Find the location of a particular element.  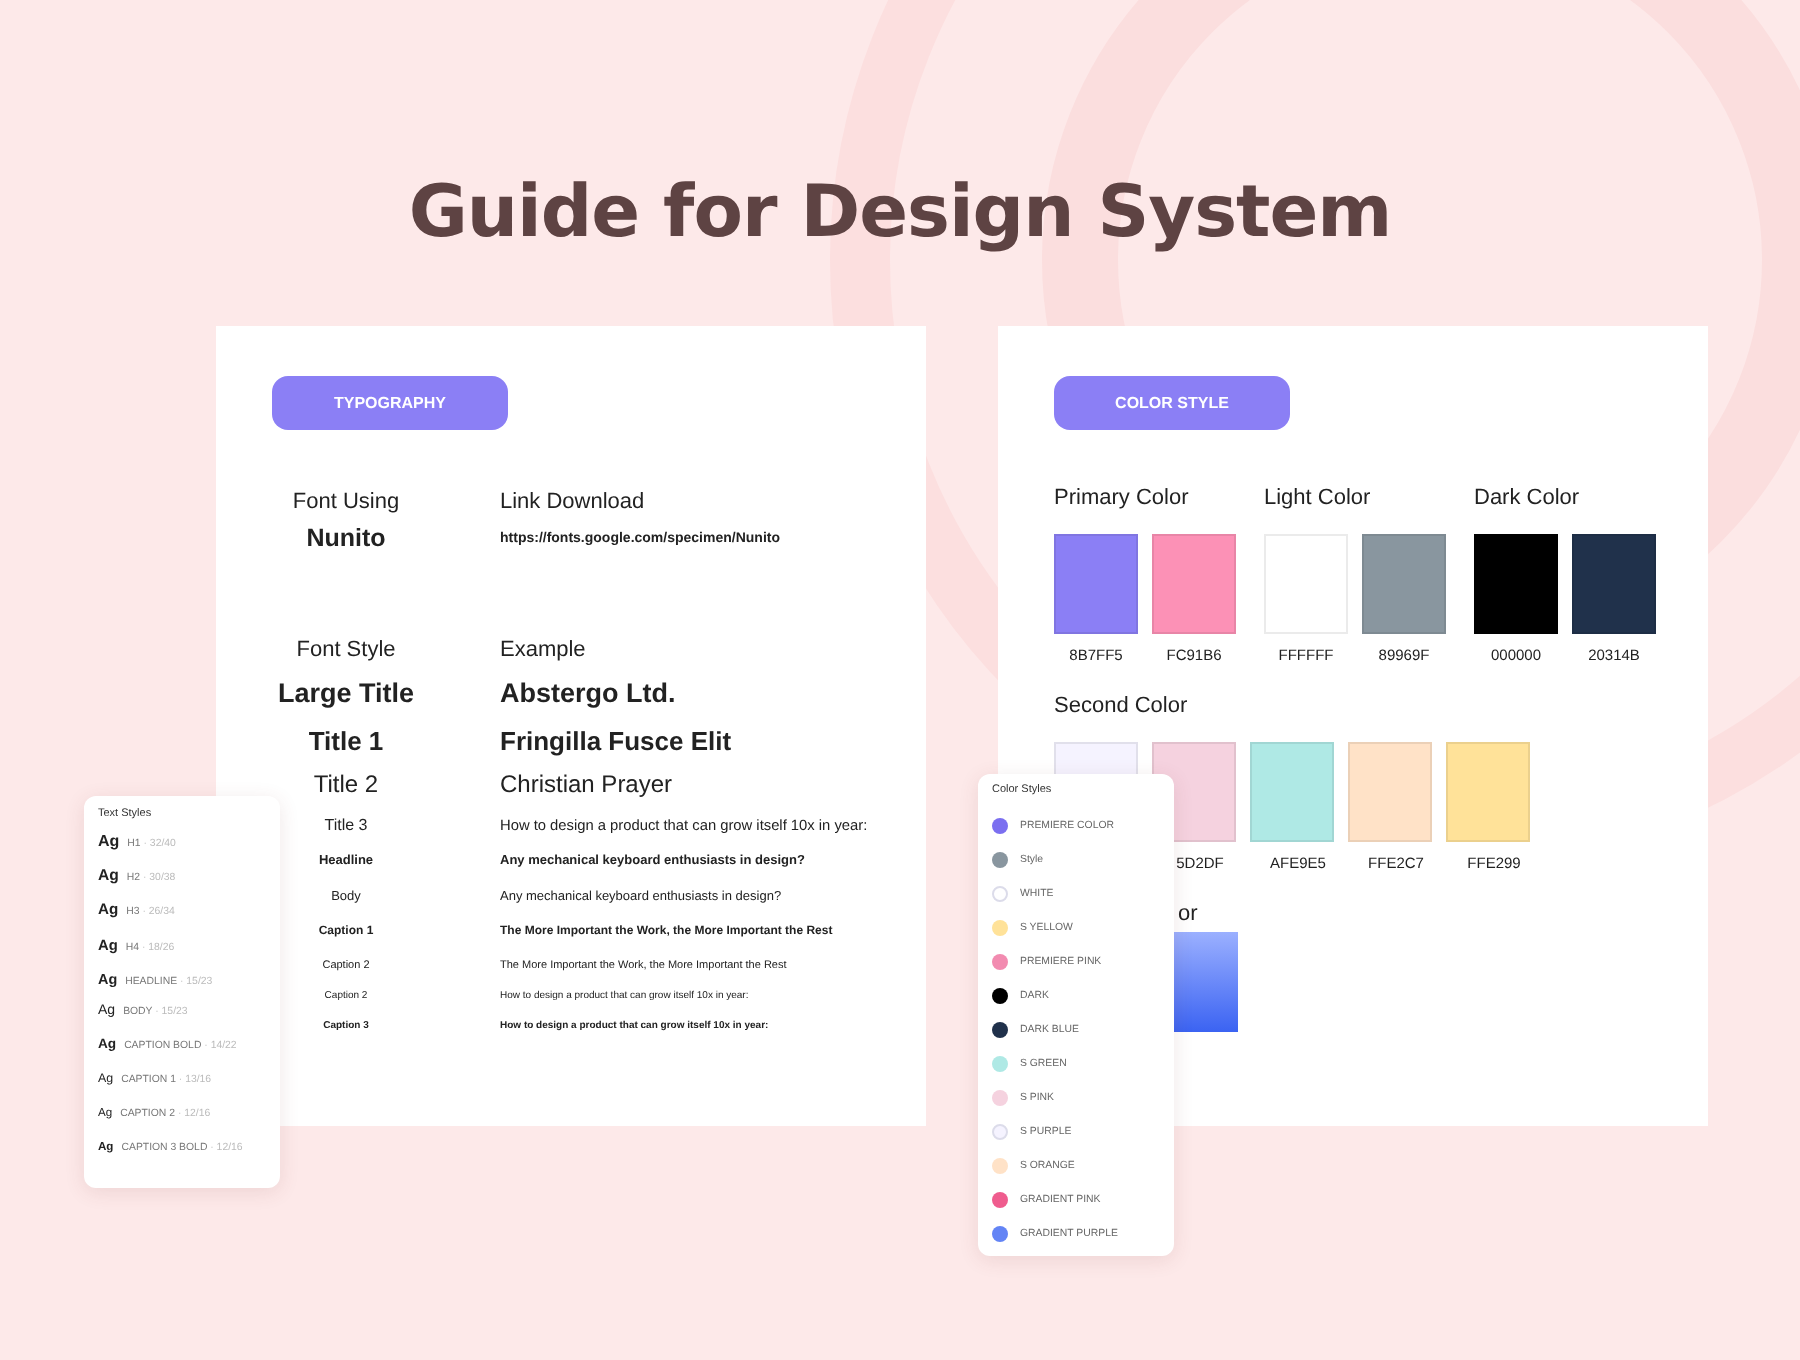

color-group-title: Dark Color is located at coordinates (1528, 500).